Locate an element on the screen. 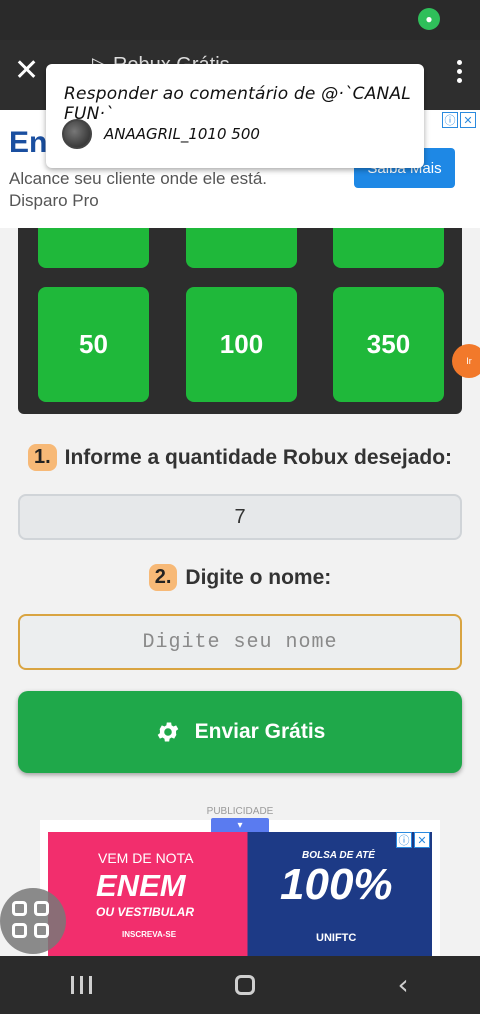  avatar is located at coordinates (77, 134).